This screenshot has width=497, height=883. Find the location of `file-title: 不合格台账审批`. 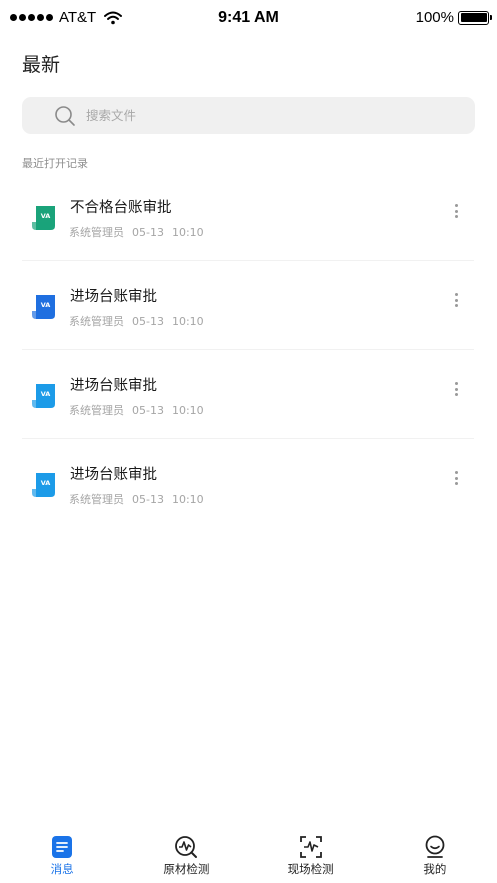

file-title: 不合格台账审批 is located at coordinates (121, 208).